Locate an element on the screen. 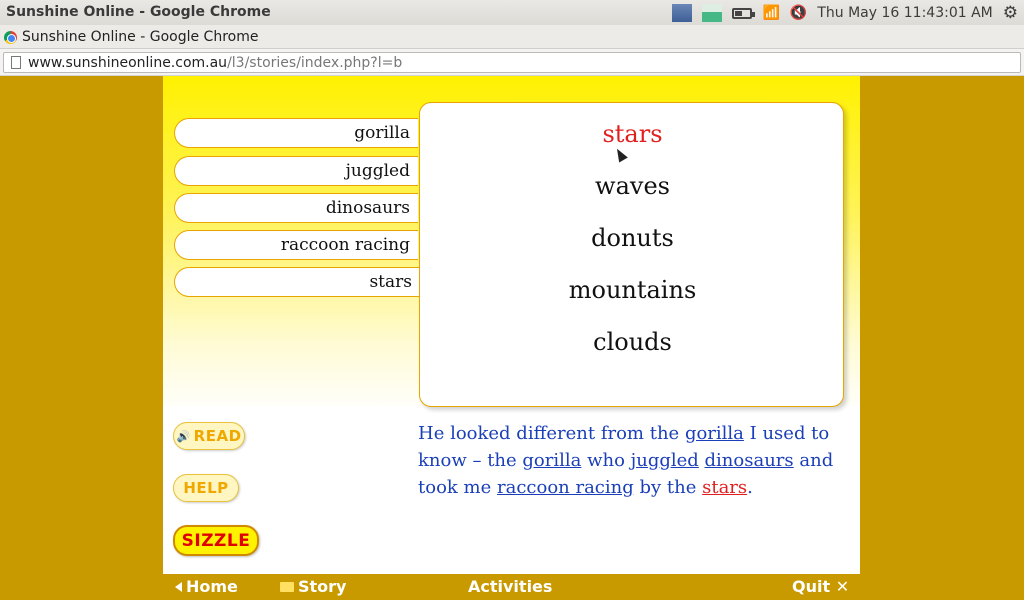 The width and height of the screenshot is (1024, 600). choice-stars: stars is located at coordinates (632, 134).